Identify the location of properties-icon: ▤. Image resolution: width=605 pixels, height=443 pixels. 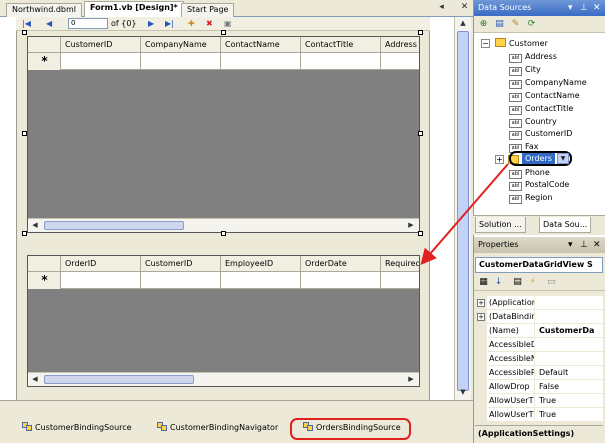
(517, 282).